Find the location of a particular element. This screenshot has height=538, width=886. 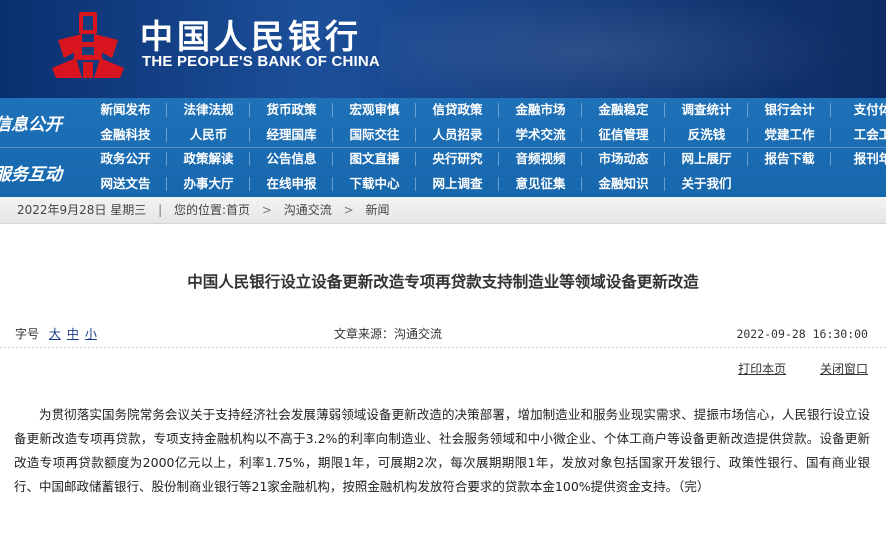

nav-item: 反洗钱 is located at coordinates (706, 135).